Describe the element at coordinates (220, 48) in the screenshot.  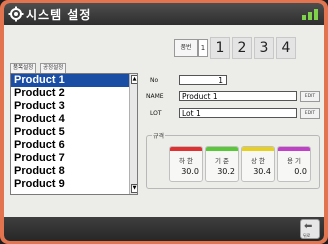
I see `page-button-1: 1` at that location.